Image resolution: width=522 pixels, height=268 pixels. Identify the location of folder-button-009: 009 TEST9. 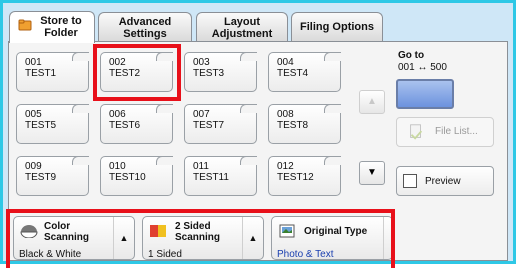
(52, 176).